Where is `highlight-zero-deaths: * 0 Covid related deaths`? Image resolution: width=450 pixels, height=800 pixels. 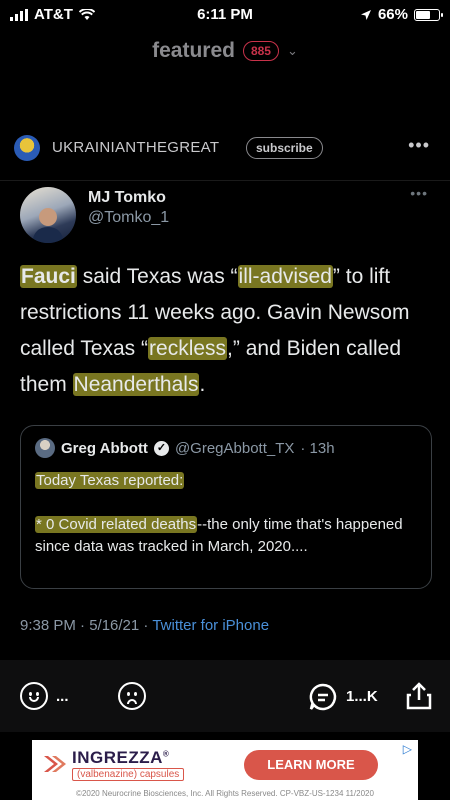 highlight-zero-deaths: * 0 Covid related deaths is located at coordinates (116, 524).